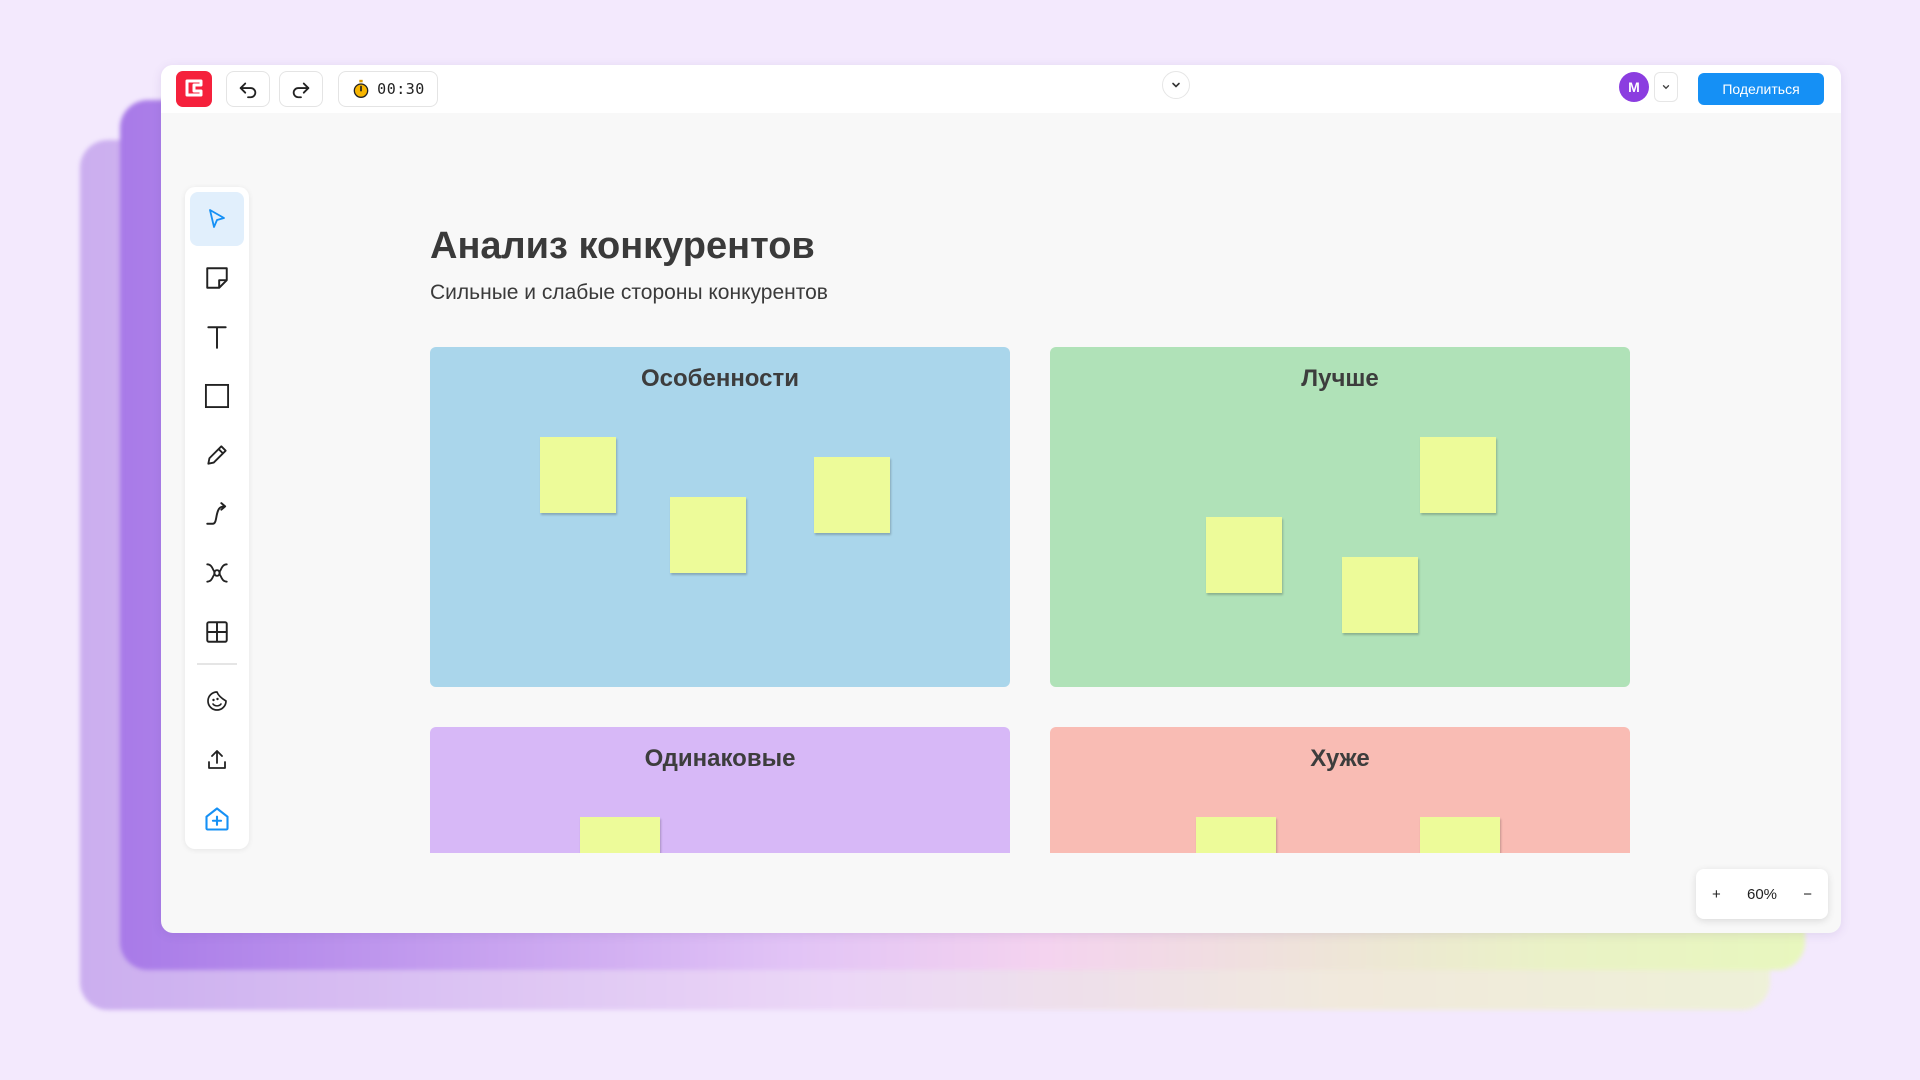  Describe the element at coordinates (1340, 758) in the screenshot. I see `frame-title: Хуже` at that location.